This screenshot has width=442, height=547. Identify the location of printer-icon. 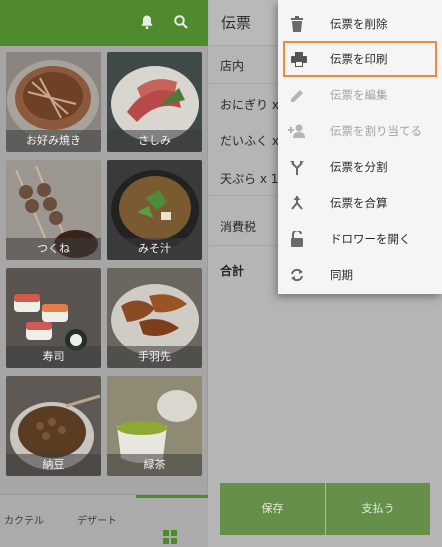
(299, 59).